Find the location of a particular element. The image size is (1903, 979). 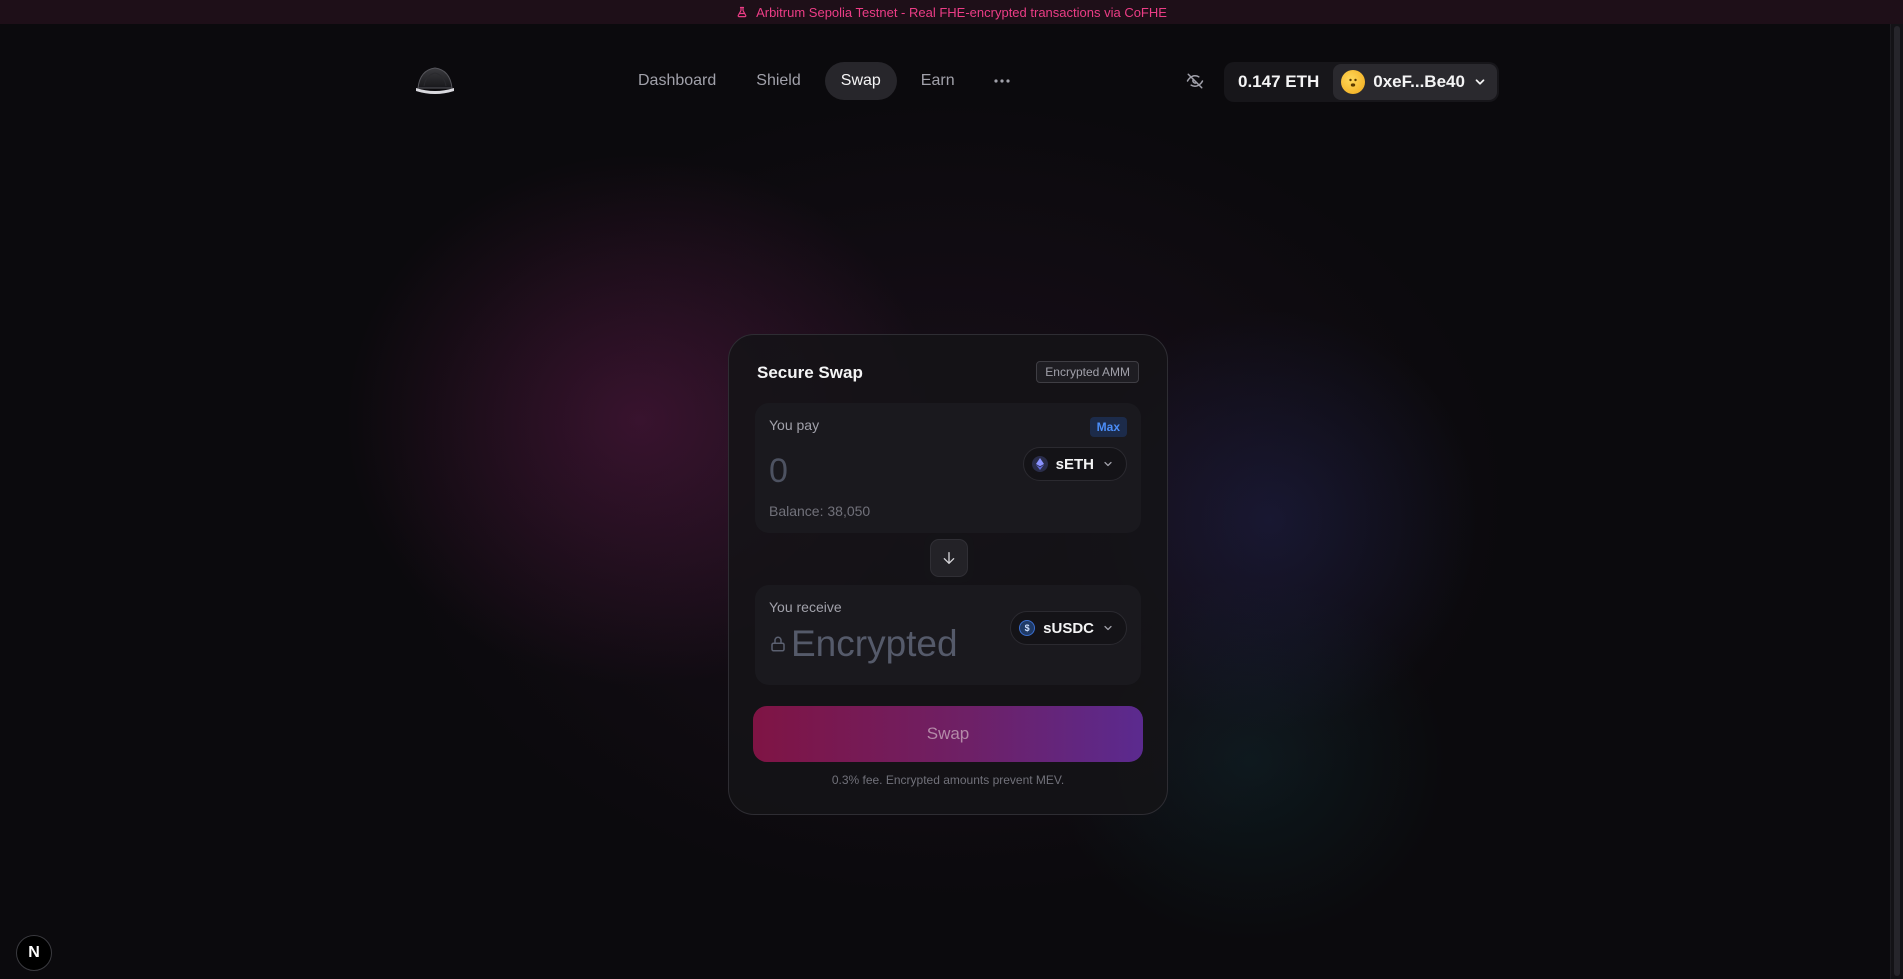

flip-container is located at coordinates (949, 558).